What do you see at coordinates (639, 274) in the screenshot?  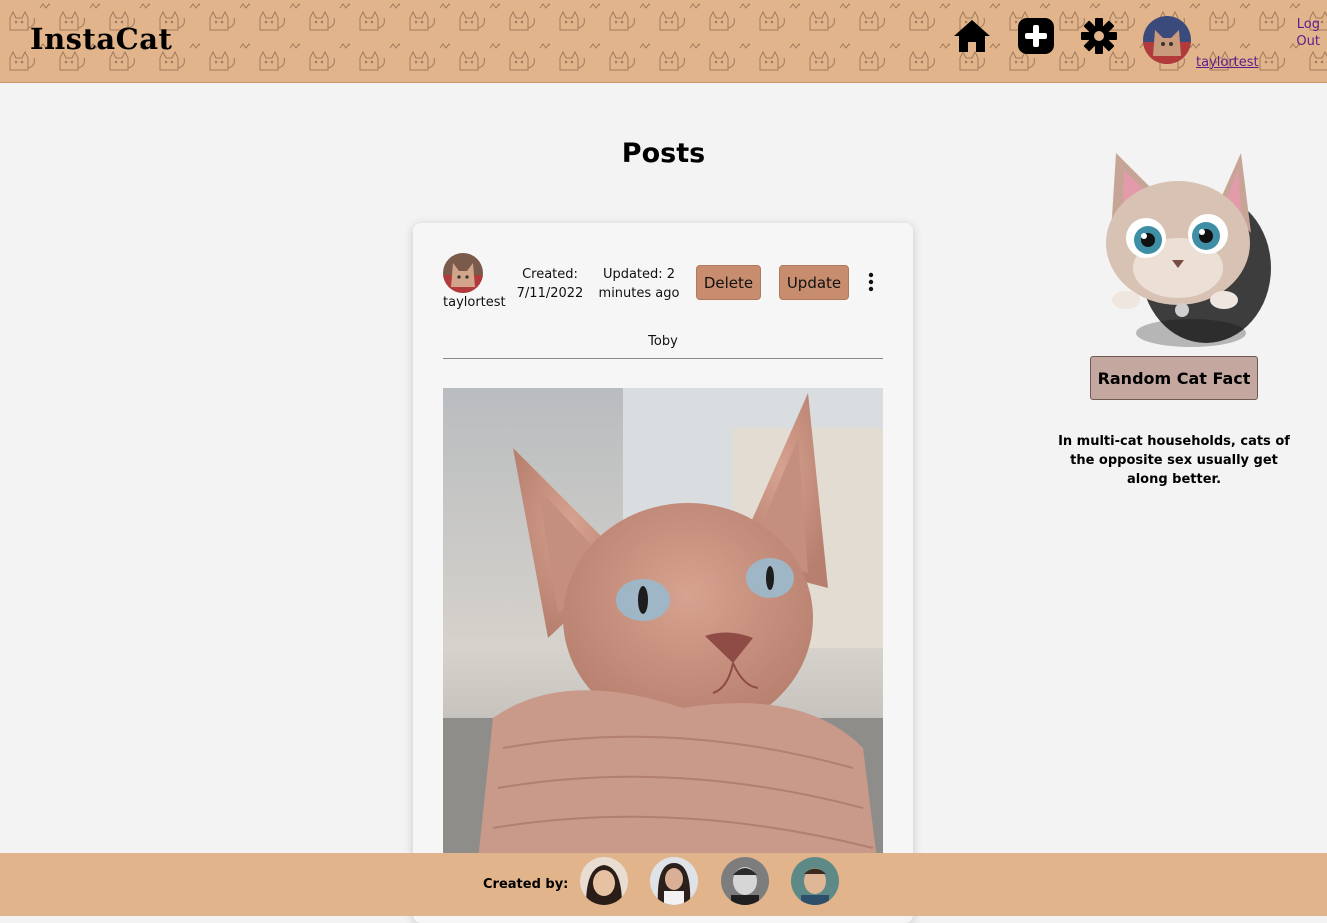 I see `updated-label: Updated: 2` at bounding box center [639, 274].